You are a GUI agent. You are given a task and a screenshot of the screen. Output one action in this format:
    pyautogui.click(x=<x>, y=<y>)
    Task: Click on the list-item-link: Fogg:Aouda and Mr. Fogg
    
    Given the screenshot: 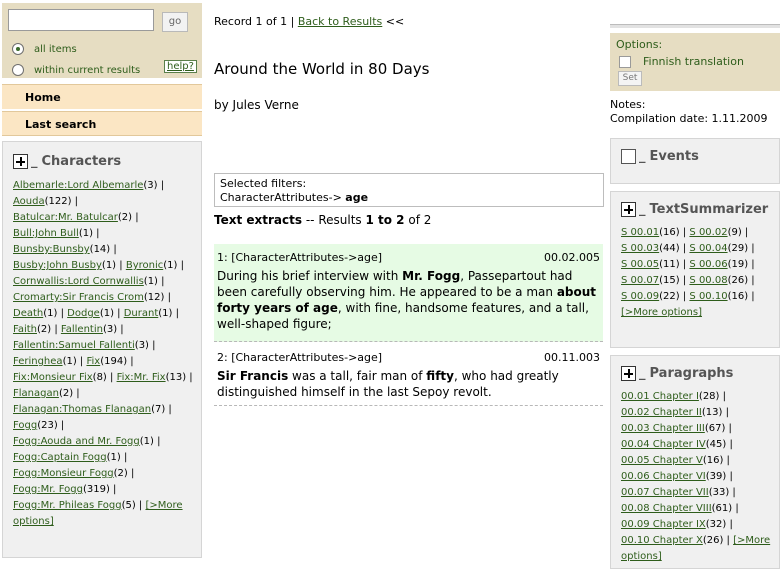 What is the action you would take?
    pyautogui.click(x=76, y=441)
    